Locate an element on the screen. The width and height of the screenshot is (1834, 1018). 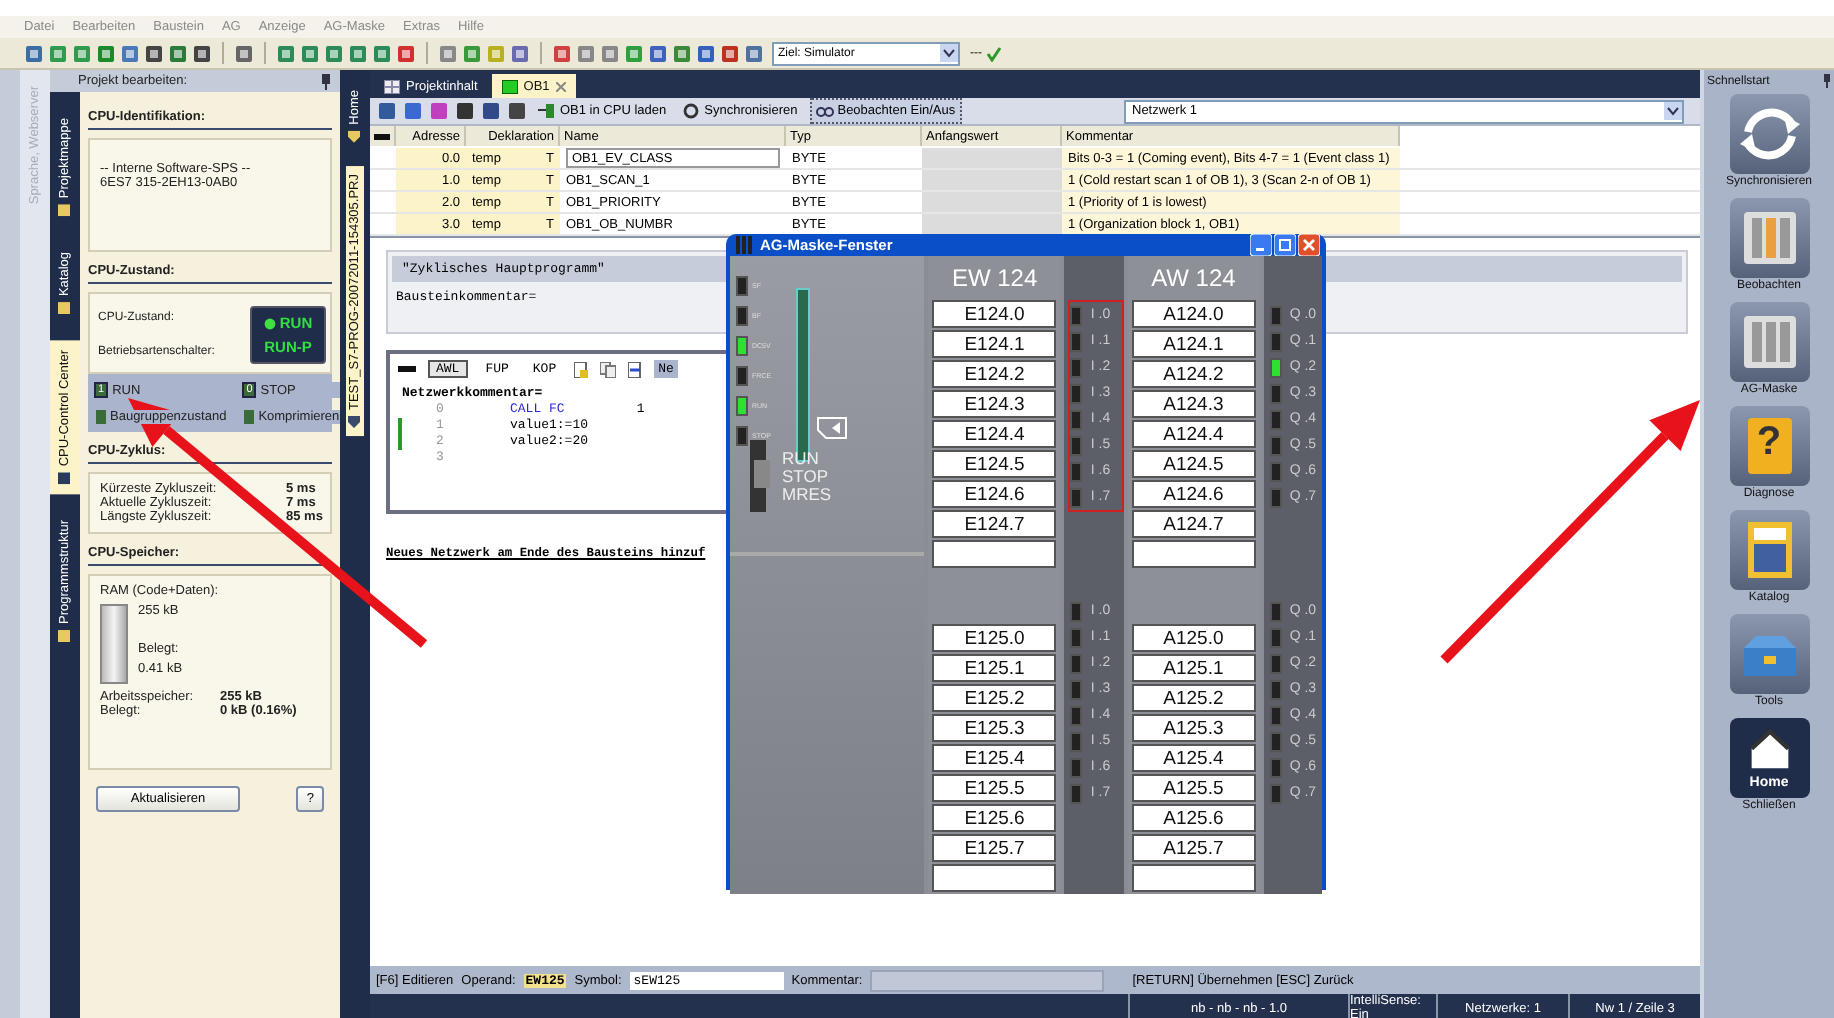
collapse-icon is located at coordinates (382, 136).